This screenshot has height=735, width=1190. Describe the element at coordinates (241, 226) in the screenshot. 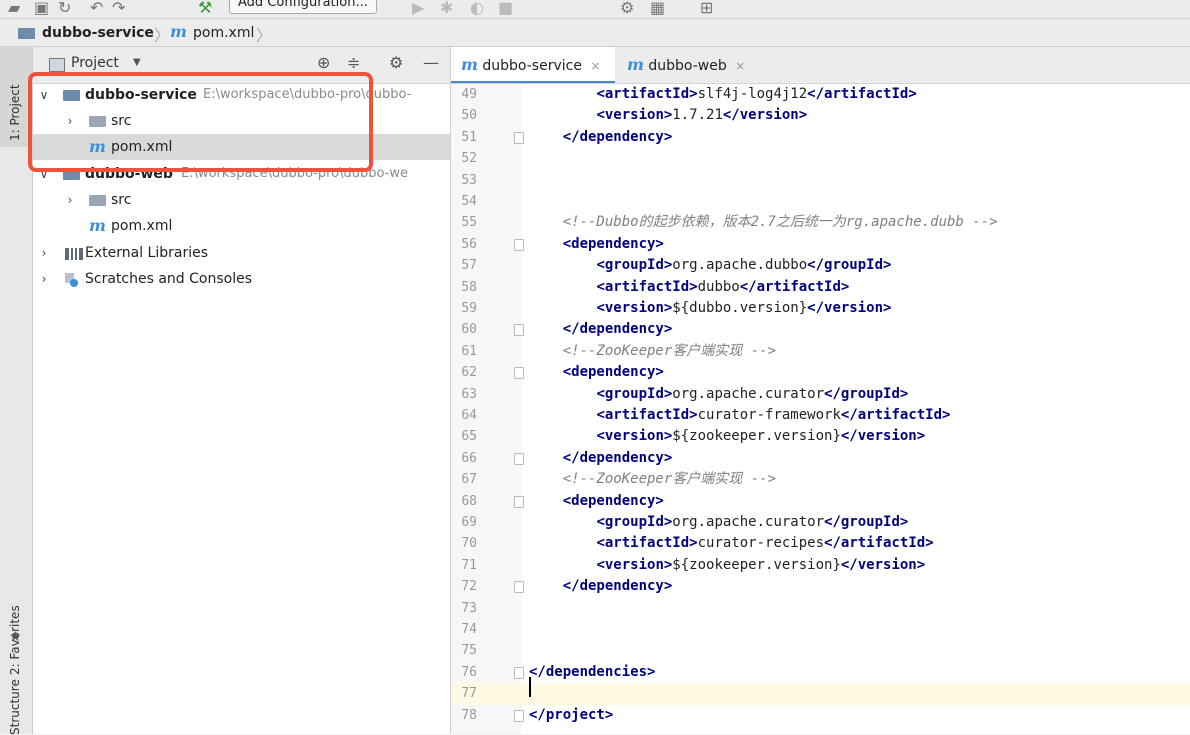

I see `tree-item-pom-xml: m pom.xml` at that location.